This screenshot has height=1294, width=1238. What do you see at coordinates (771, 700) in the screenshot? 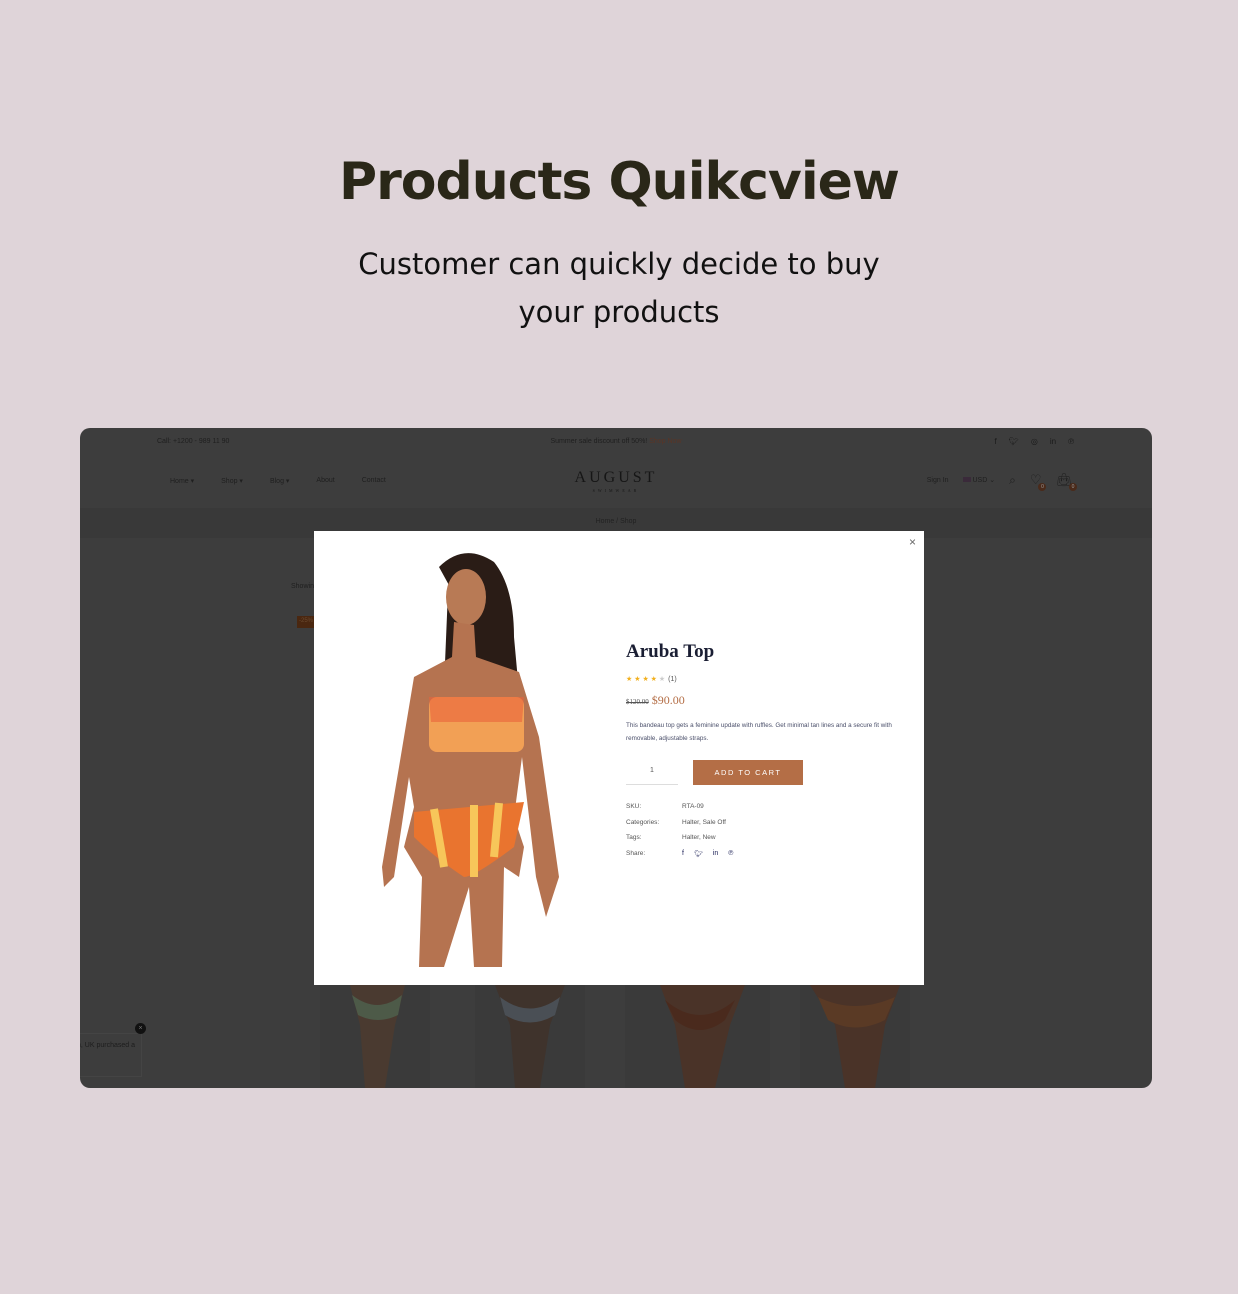
I see `price: $120.00 $90.00` at bounding box center [771, 700].